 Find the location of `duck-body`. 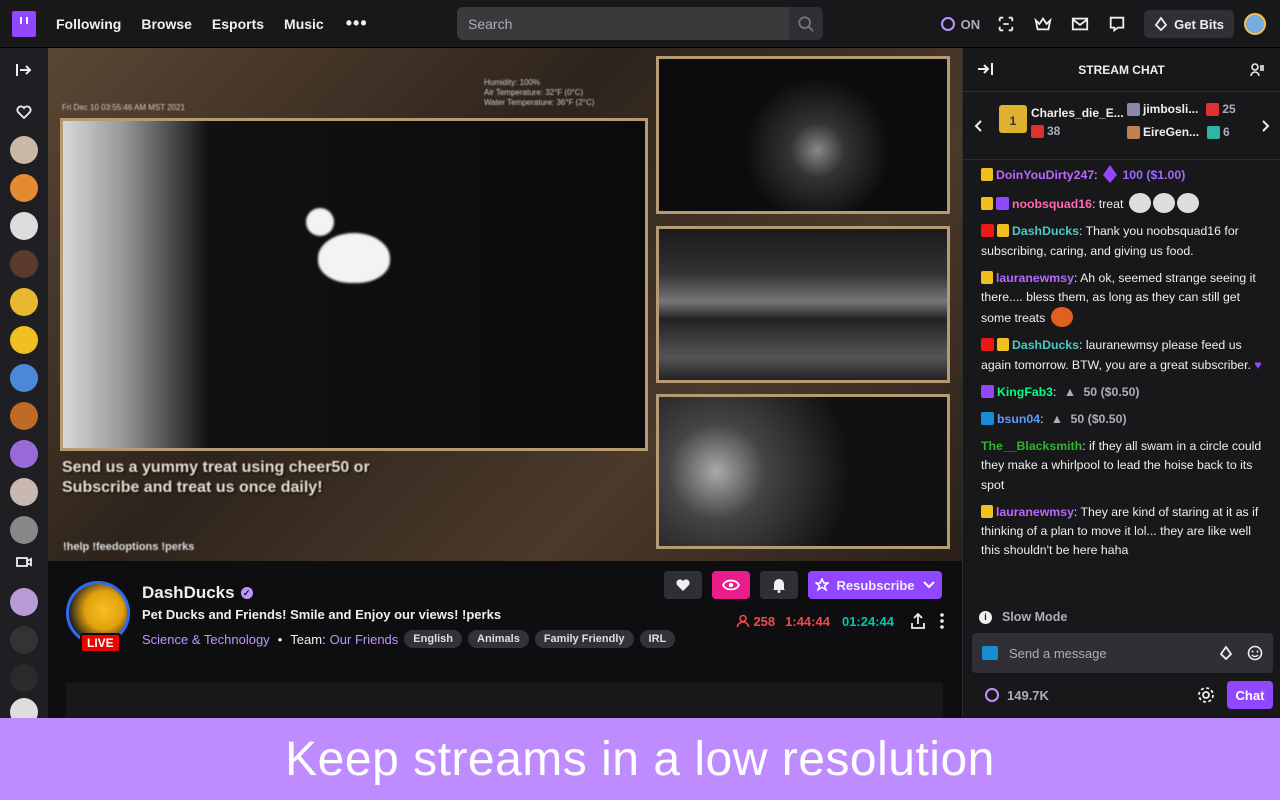

duck-body is located at coordinates (354, 258).